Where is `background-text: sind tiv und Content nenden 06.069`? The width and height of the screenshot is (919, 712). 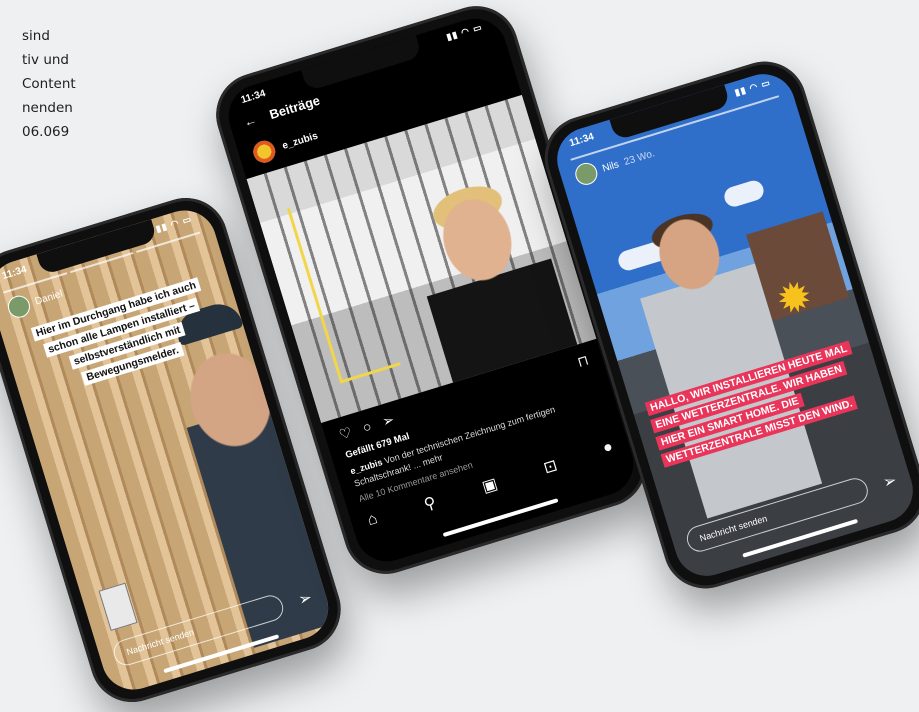
background-text: sind tiv und Content nenden 06.069 is located at coordinates (82, 84).